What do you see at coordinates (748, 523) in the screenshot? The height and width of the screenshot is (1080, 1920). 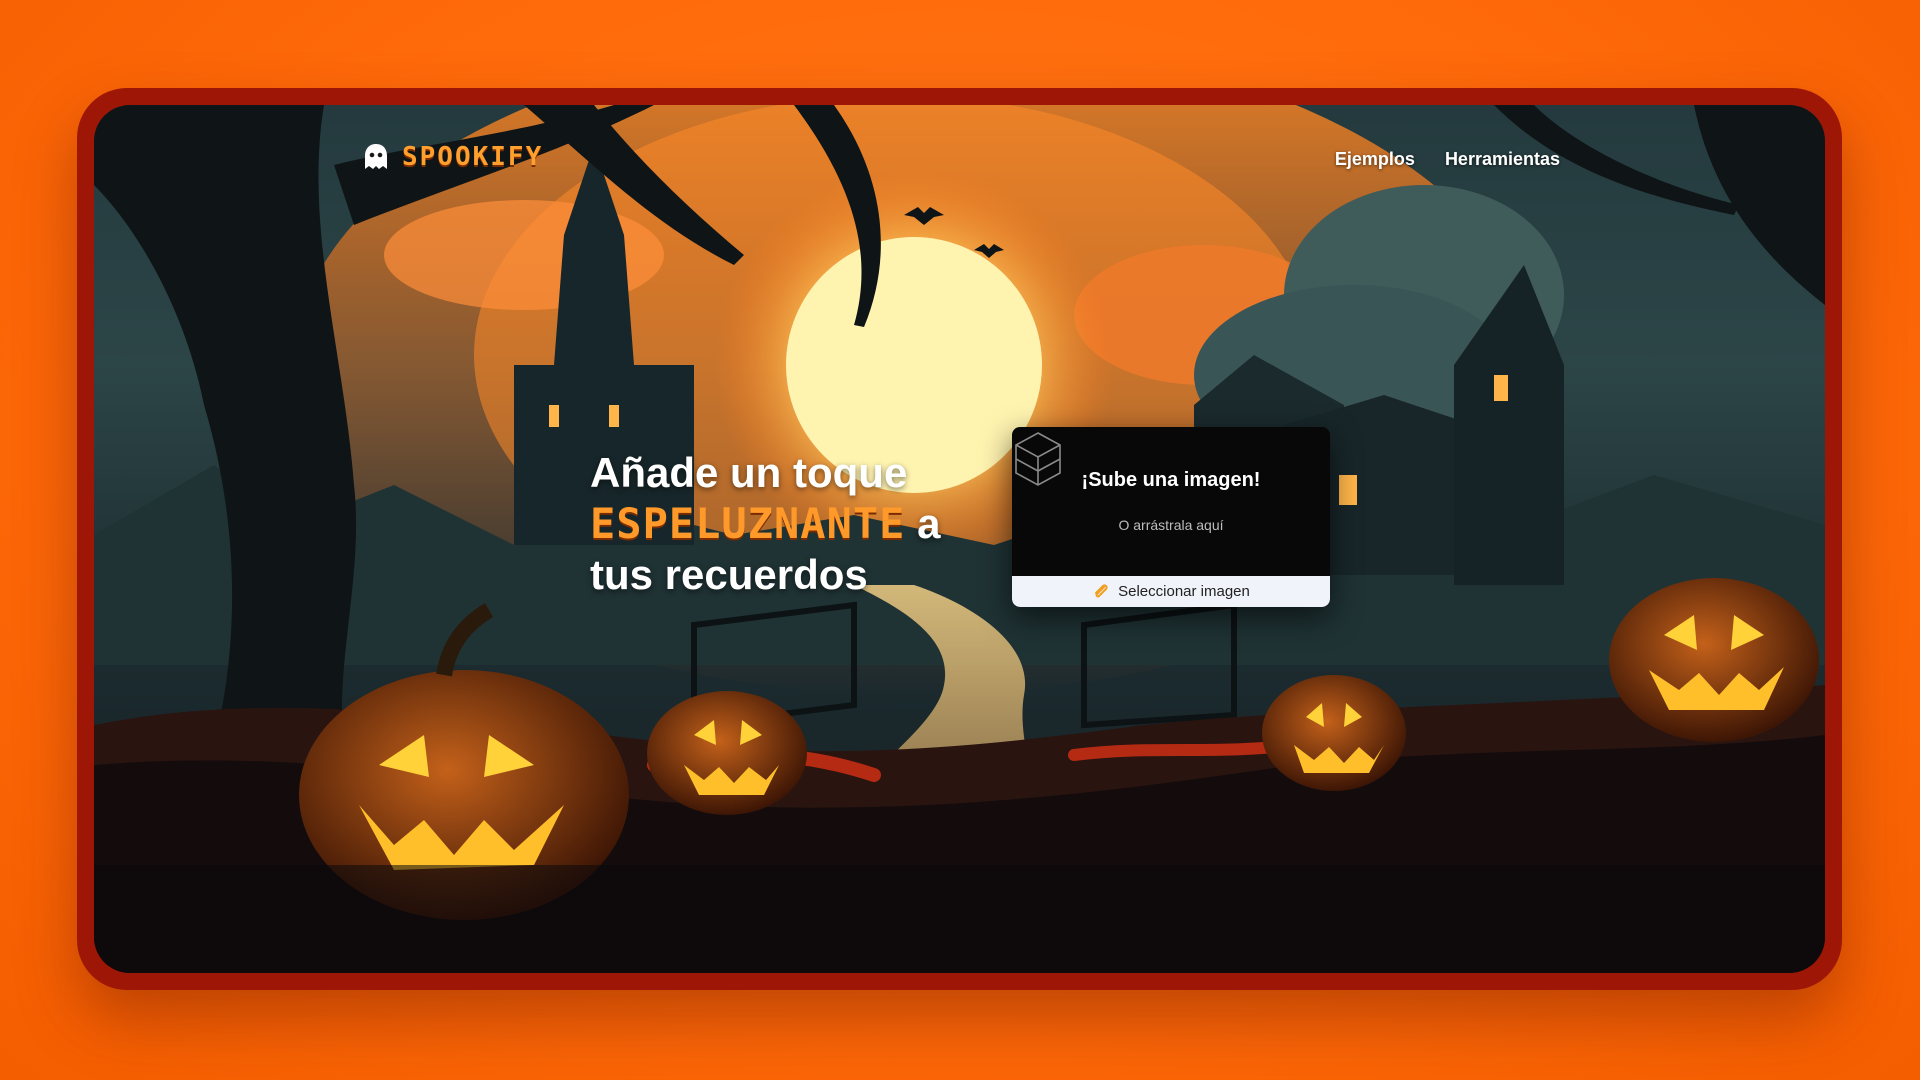 I see `hero-highlight: ESPELUZNANTE` at bounding box center [748, 523].